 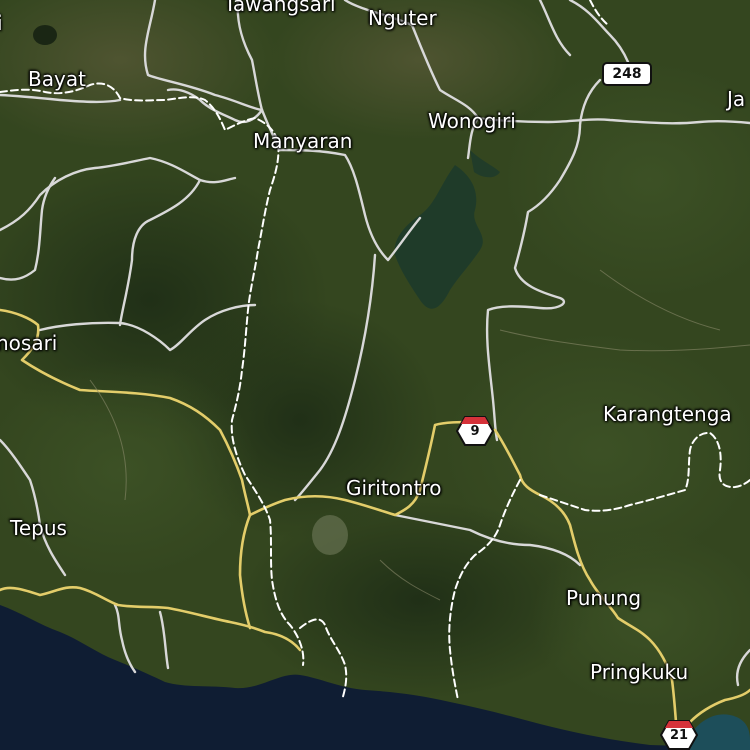 I want to click on place-label-wonosari: nosari, so click(x=28, y=343).